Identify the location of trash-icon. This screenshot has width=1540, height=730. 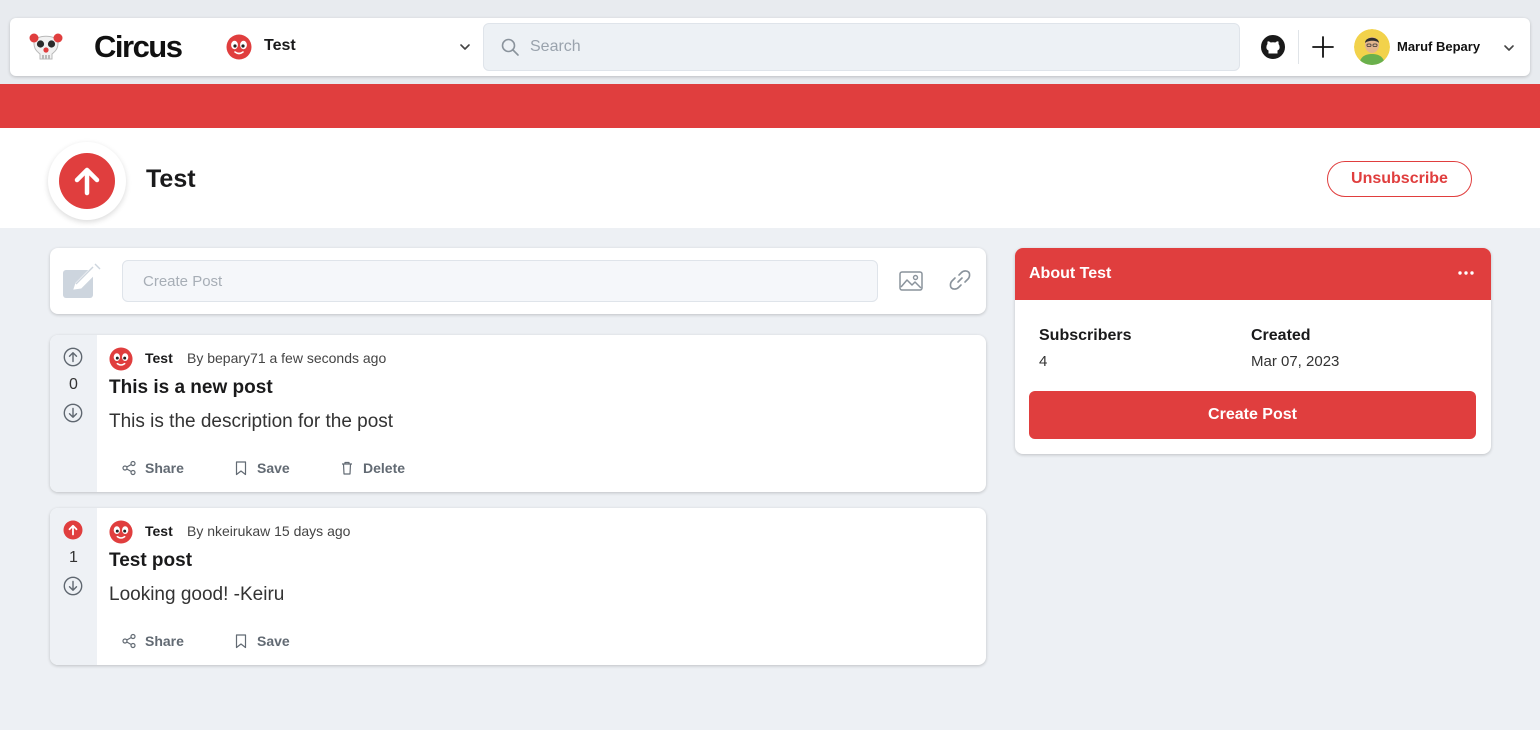
(347, 468).